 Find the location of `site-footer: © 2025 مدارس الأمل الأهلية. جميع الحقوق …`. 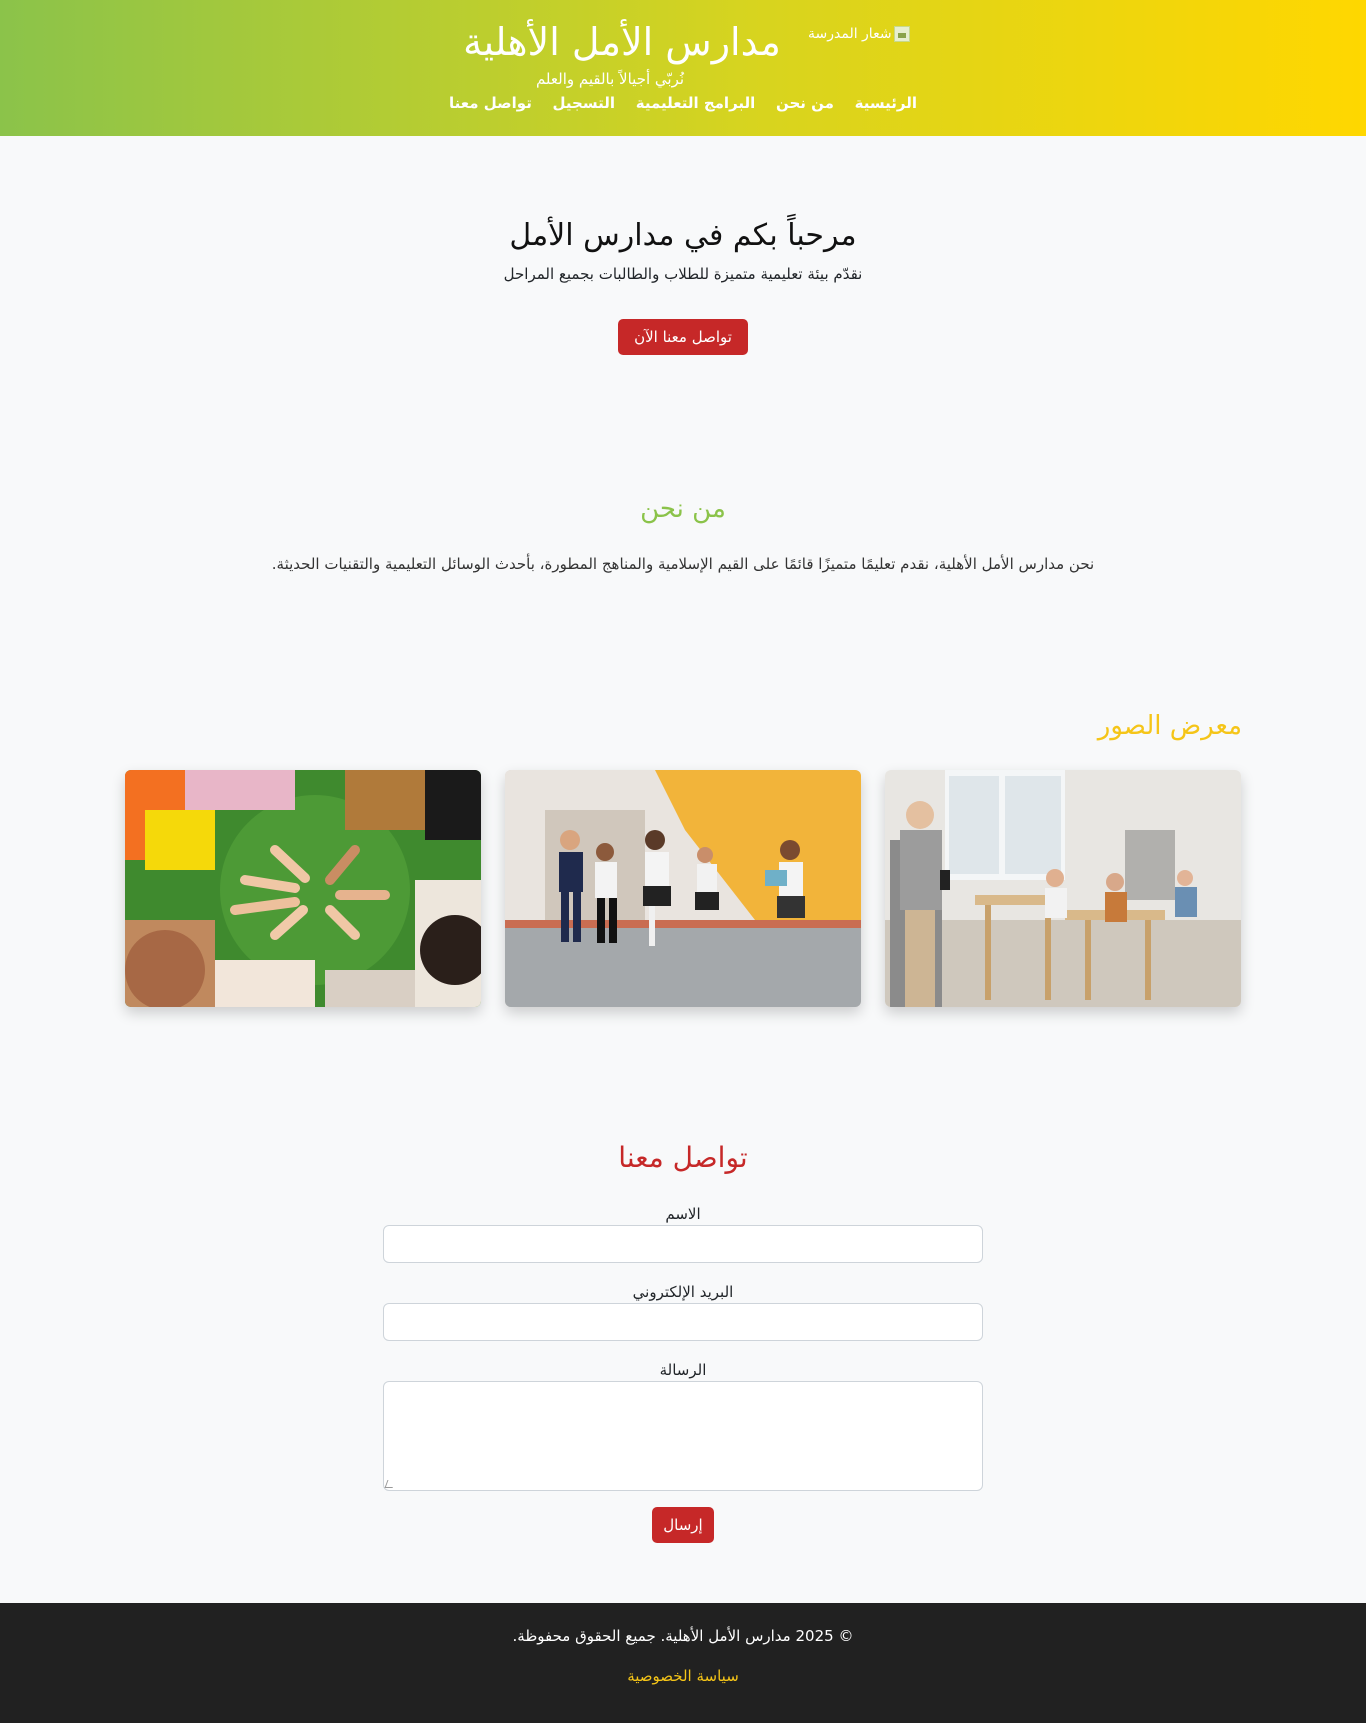

site-footer: © 2025 مدارس الأمل الأهلية. جميع الحقوق … is located at coordinates (683, 1663).